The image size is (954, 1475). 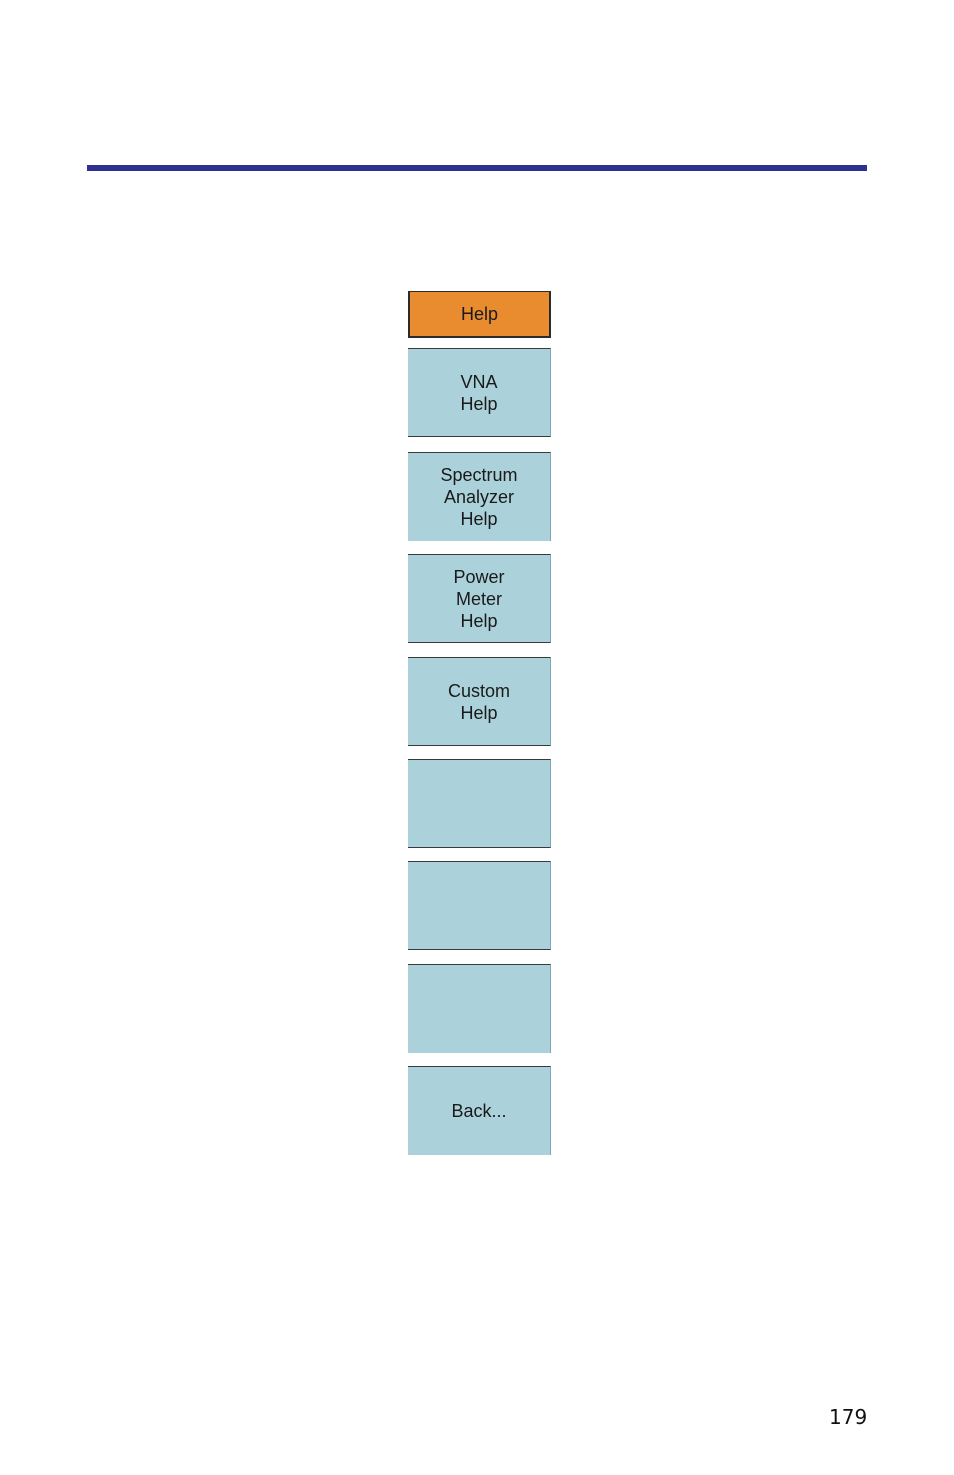 I want to click on menu-title-help: Help, so click(x=479, y=314).